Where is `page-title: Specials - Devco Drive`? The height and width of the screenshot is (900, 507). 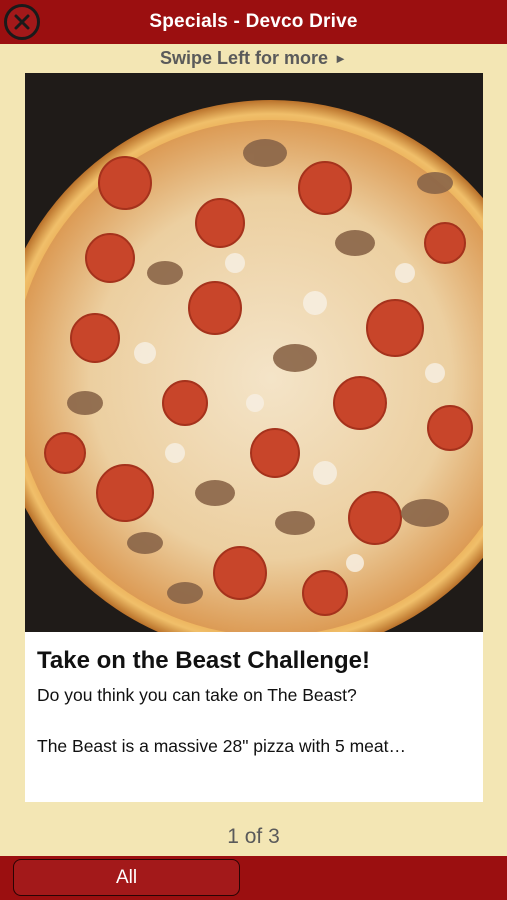 page-title: Specials - Devco Drive is located at coordinates (253, 21).